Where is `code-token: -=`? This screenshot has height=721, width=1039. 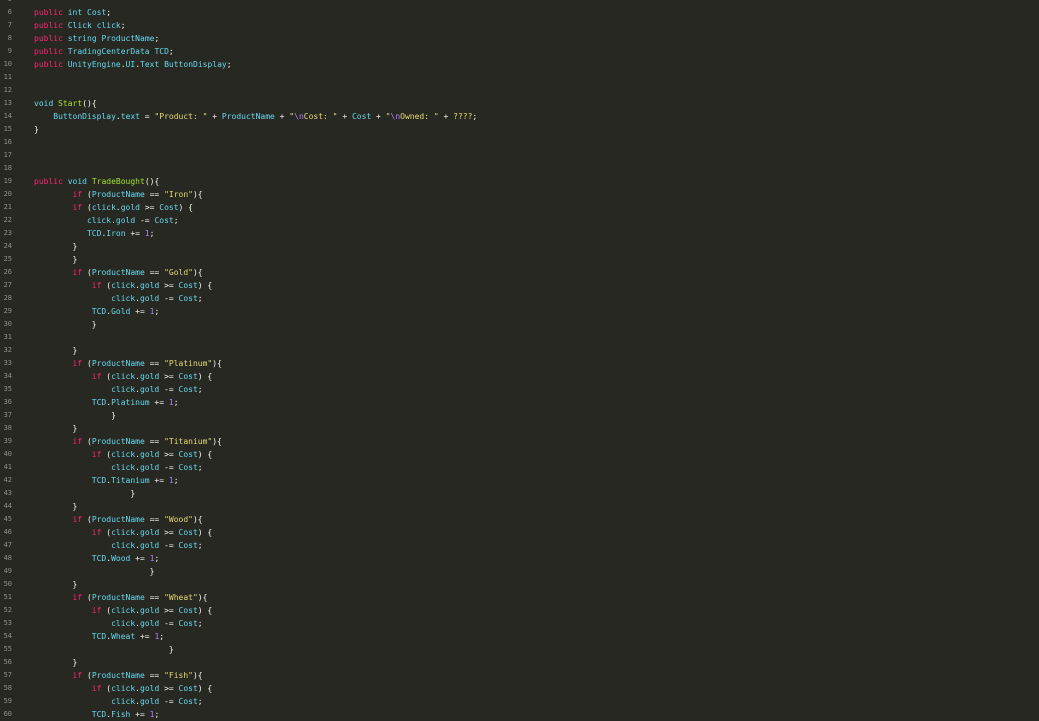 code-token: -= is located at coordinates (169, 467).